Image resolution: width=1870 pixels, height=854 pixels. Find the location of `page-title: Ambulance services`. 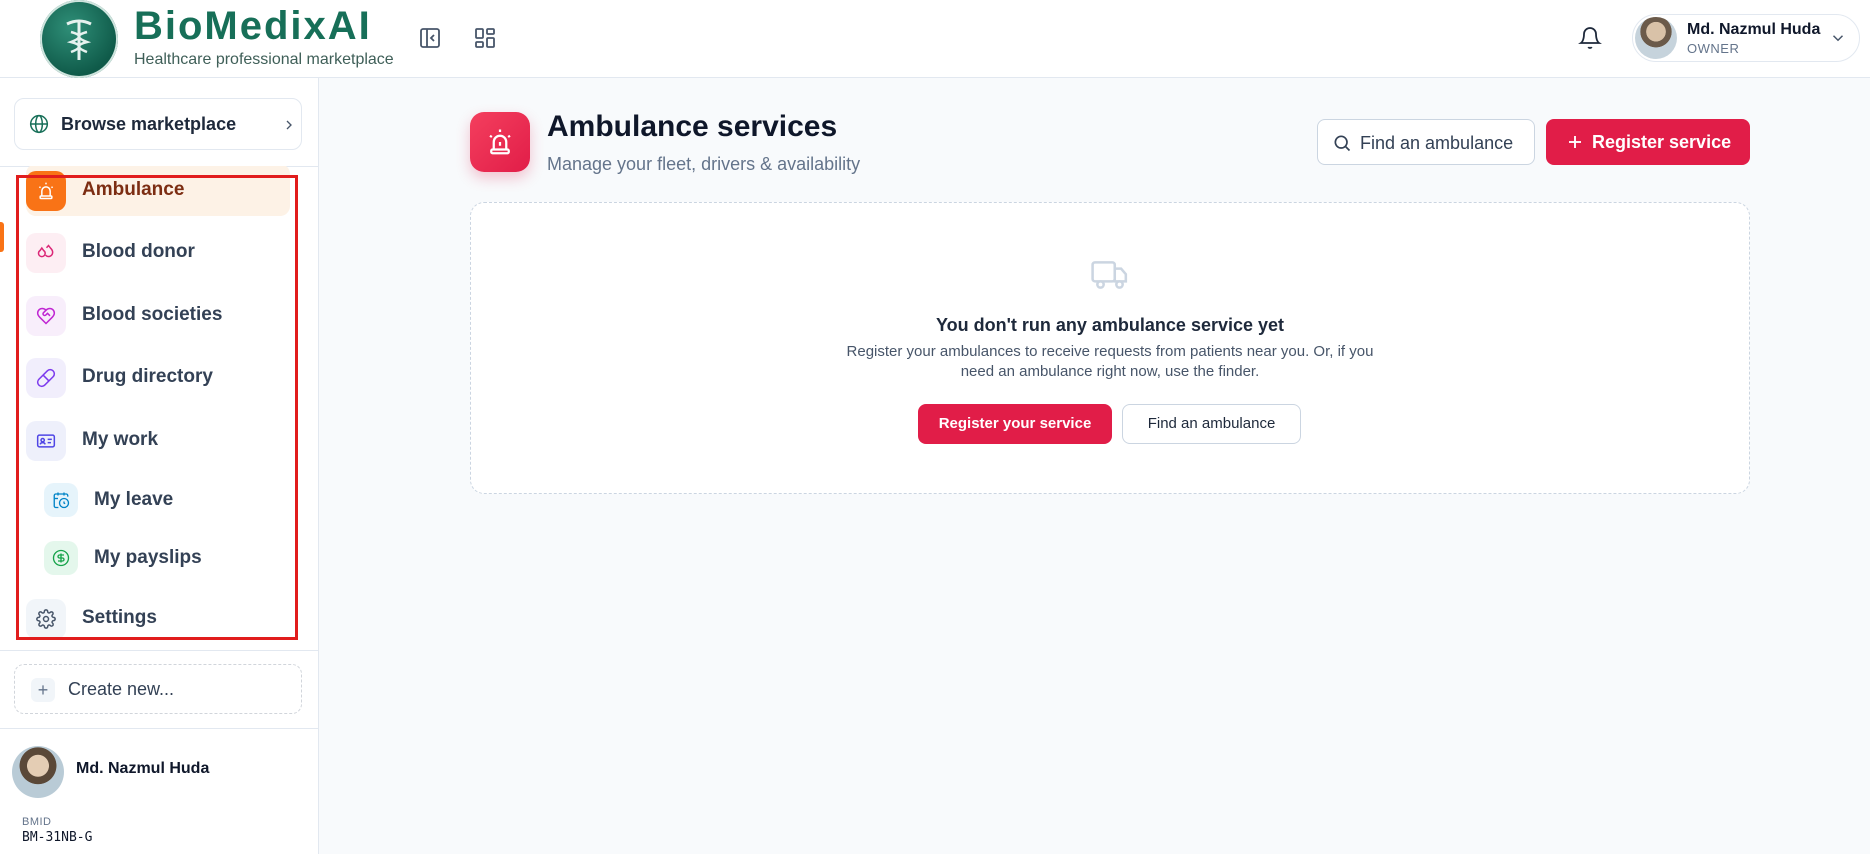

page-title: Ambulance services is located at coordinates (692, 126).